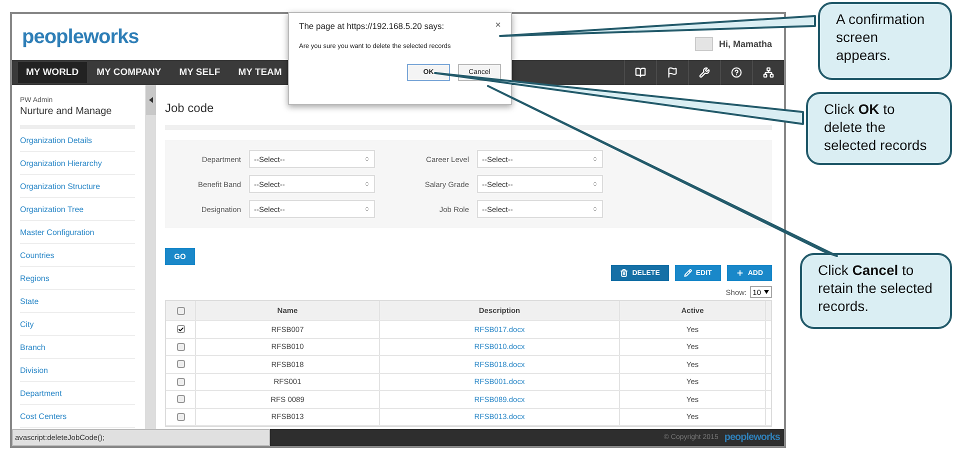 The image size is (958, 452). What do you see at coordinates (77, 232) in the screenshot?
I see `sidebar-item: Master Configuration` at bounding box center [77, 232].